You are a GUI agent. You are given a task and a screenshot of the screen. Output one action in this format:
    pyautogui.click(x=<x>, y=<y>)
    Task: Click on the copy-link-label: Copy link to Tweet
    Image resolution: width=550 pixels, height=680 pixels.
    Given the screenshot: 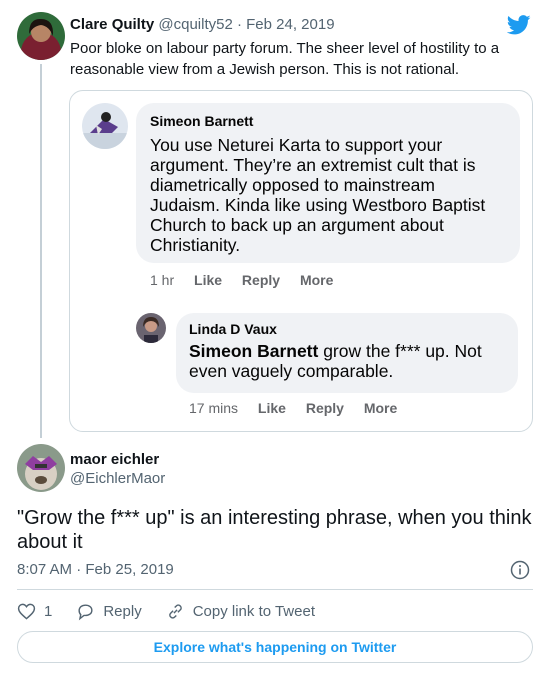 What is the action you would take?
    pyautogui.click(x=253, y=611)
    